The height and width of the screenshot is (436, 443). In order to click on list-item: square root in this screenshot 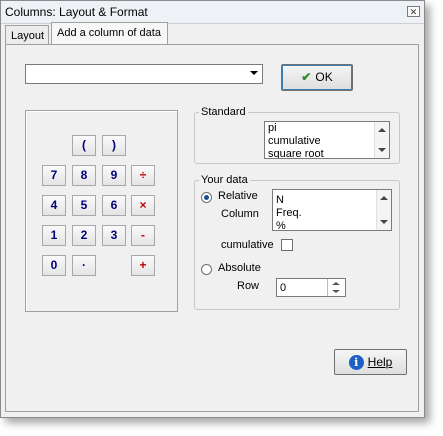, I will do `click(327, 153)`.